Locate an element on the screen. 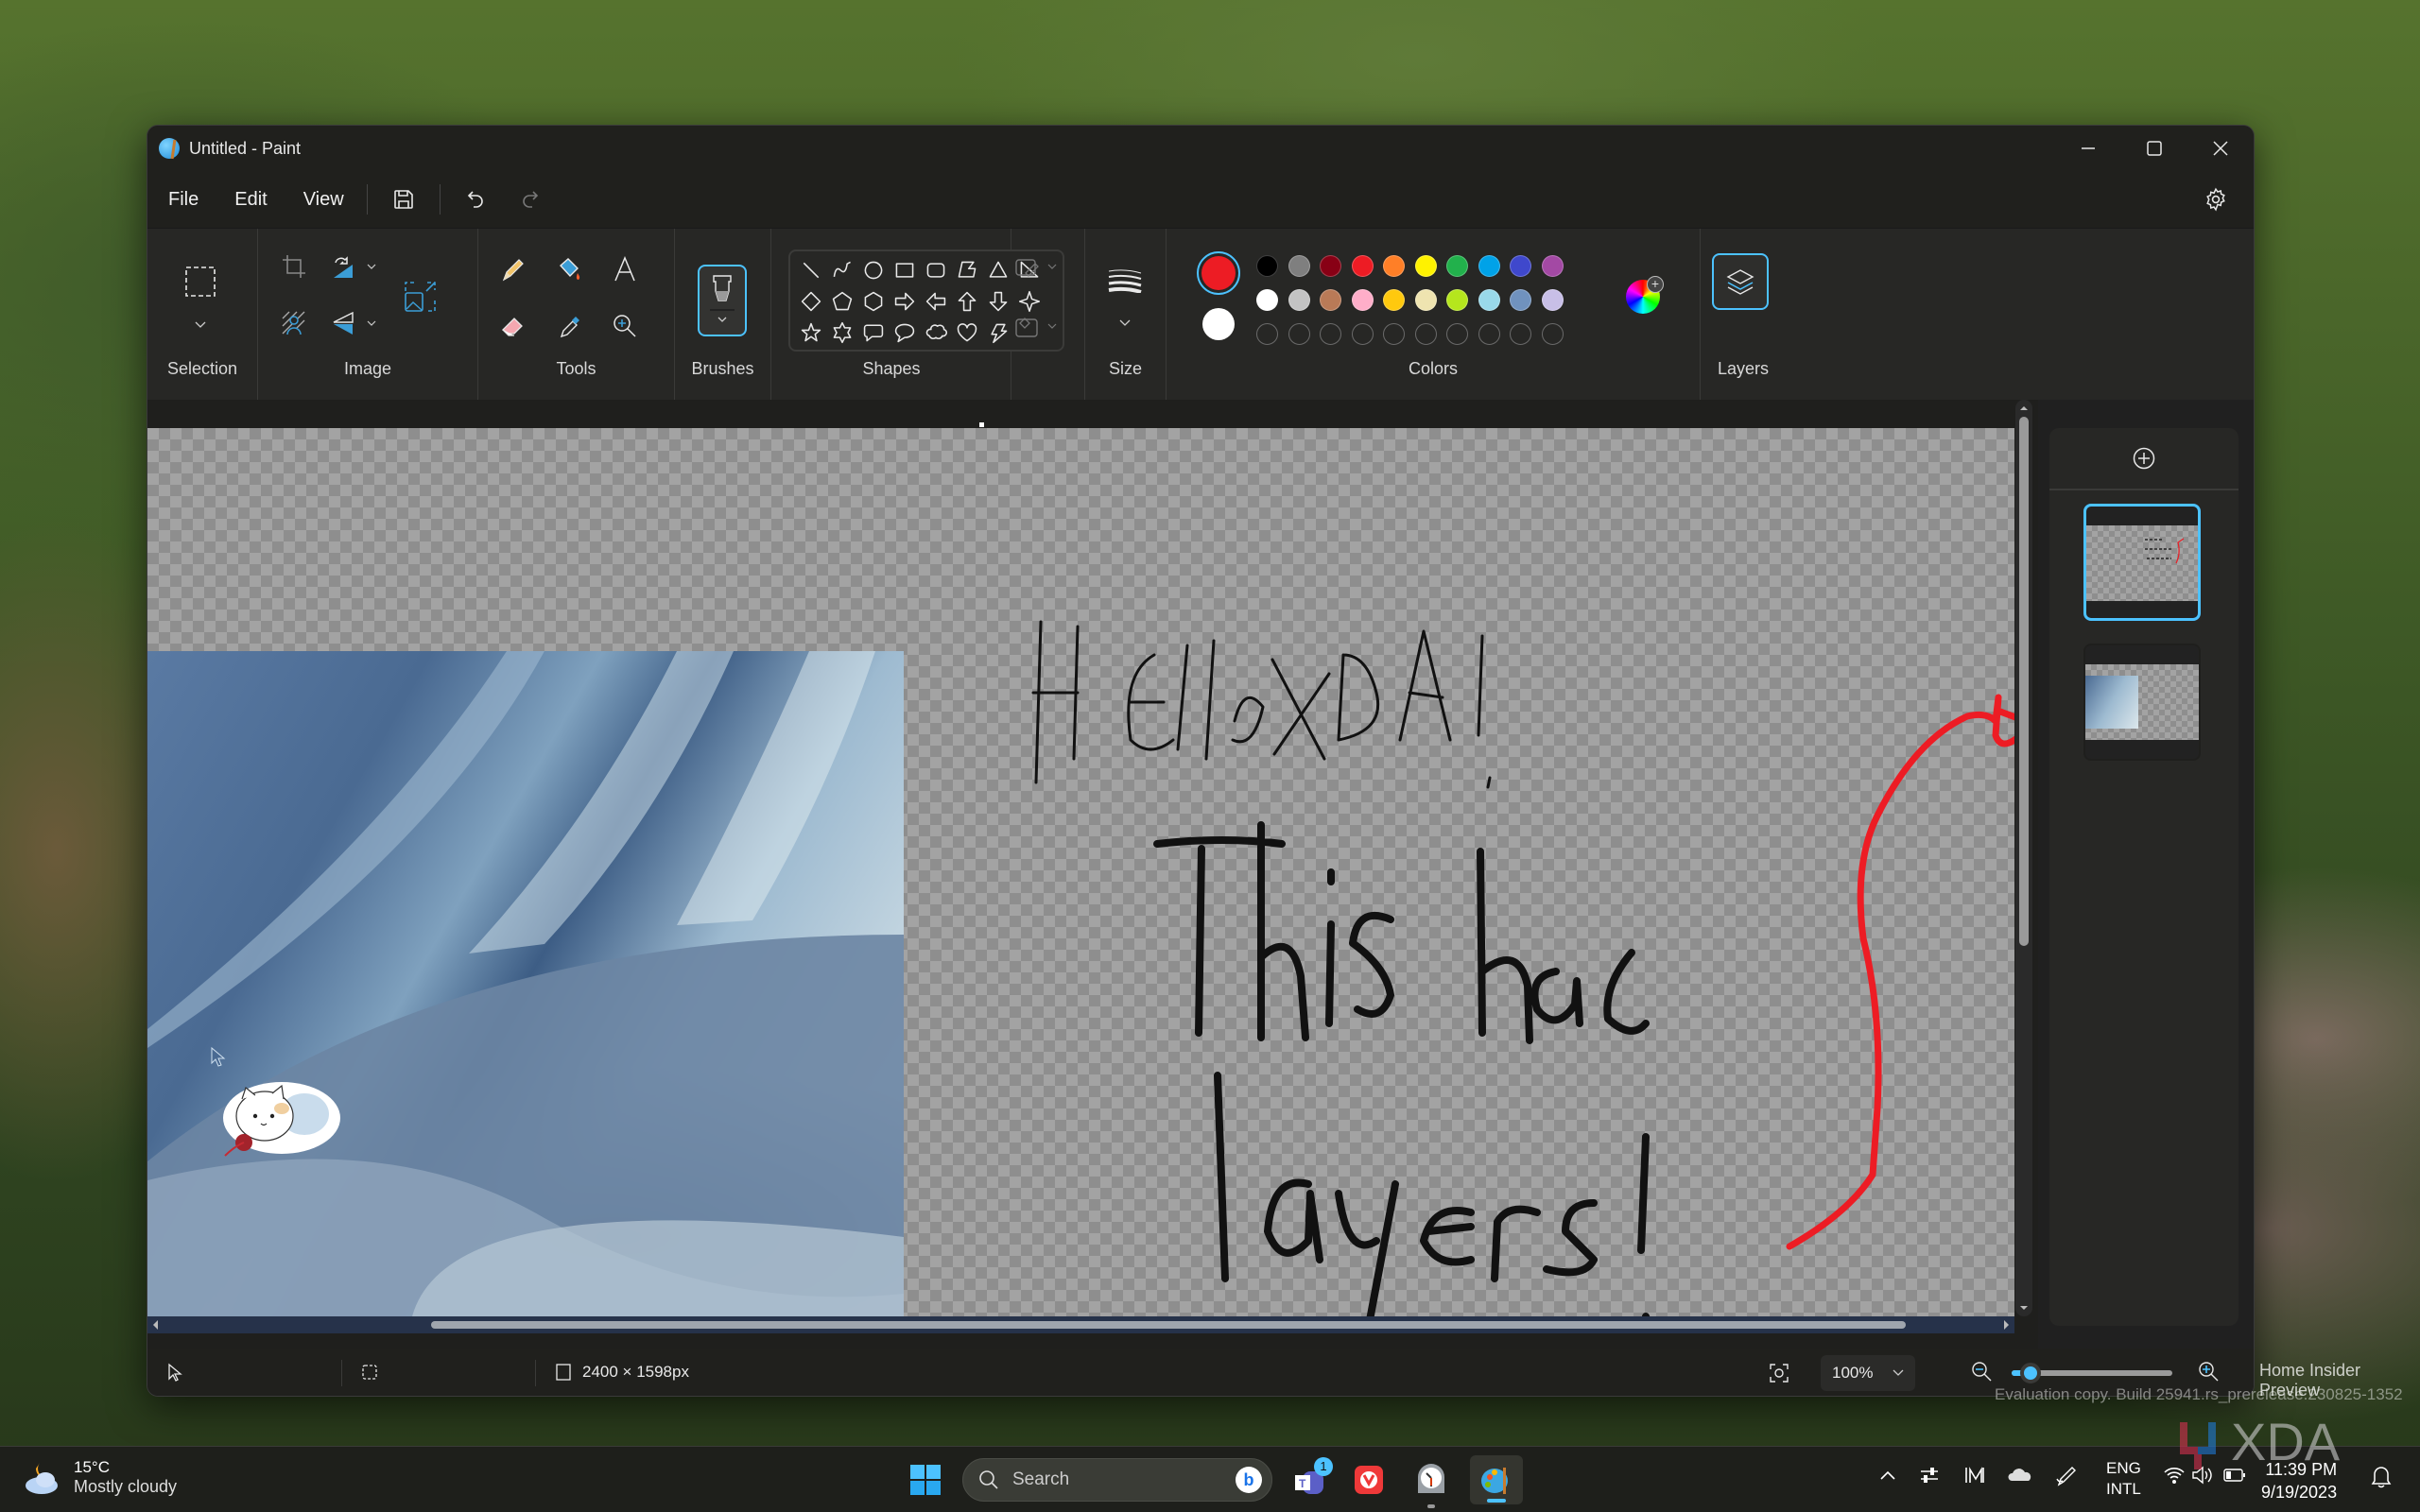 The image size is (2420, 1512). zoom-slider-thumb is located at coordinates (2031, 1373).